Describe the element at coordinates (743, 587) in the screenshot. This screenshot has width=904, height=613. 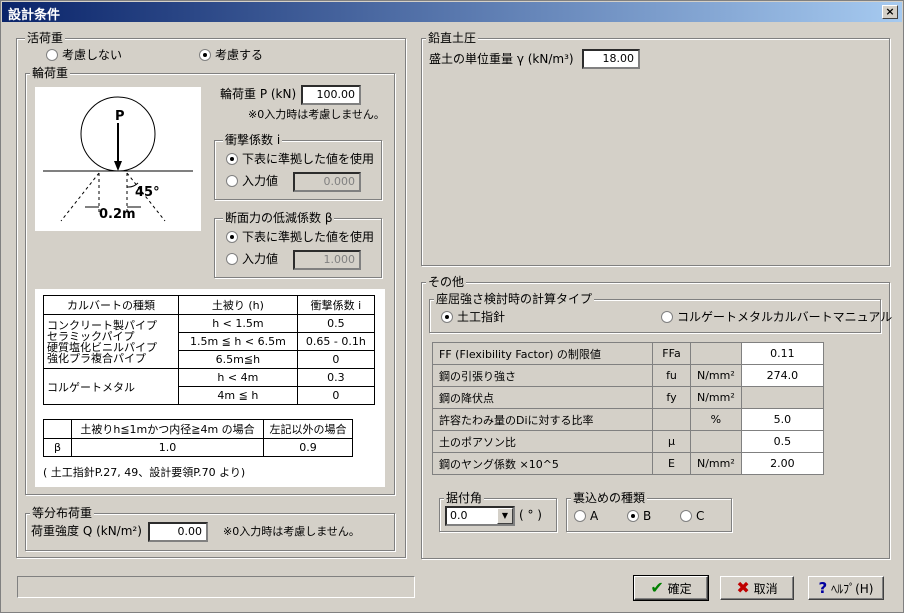
I see `cross-icon: ✖` at that location.